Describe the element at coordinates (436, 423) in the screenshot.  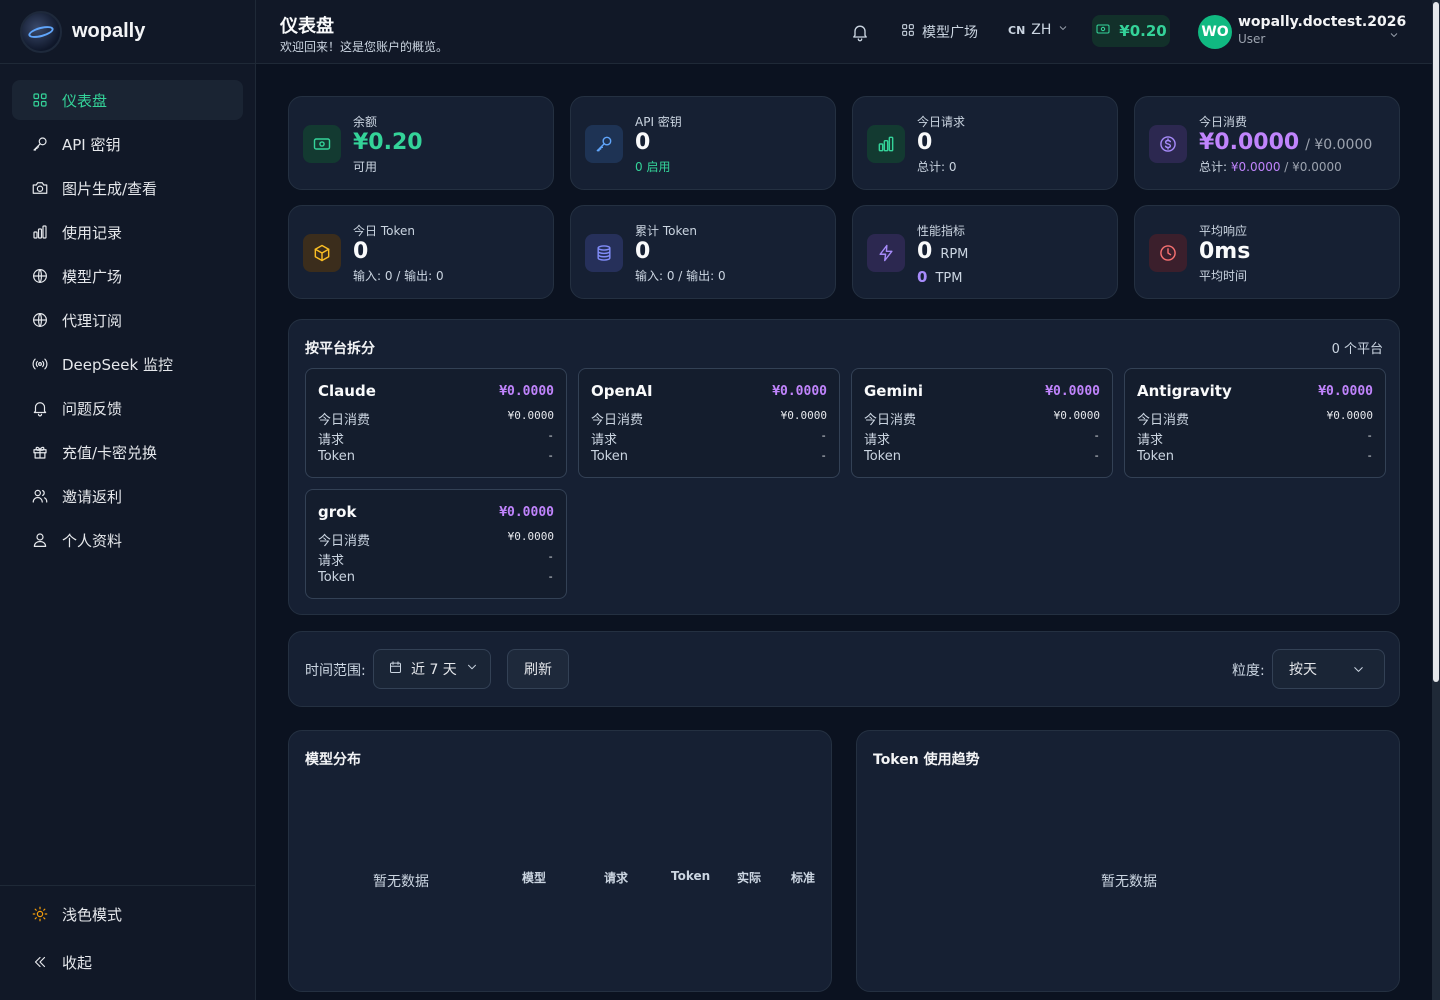
I see `platform-card-claude: Claude ¥0.0000 今日消费 ¥0.0000 请求 - Token -` at that location.